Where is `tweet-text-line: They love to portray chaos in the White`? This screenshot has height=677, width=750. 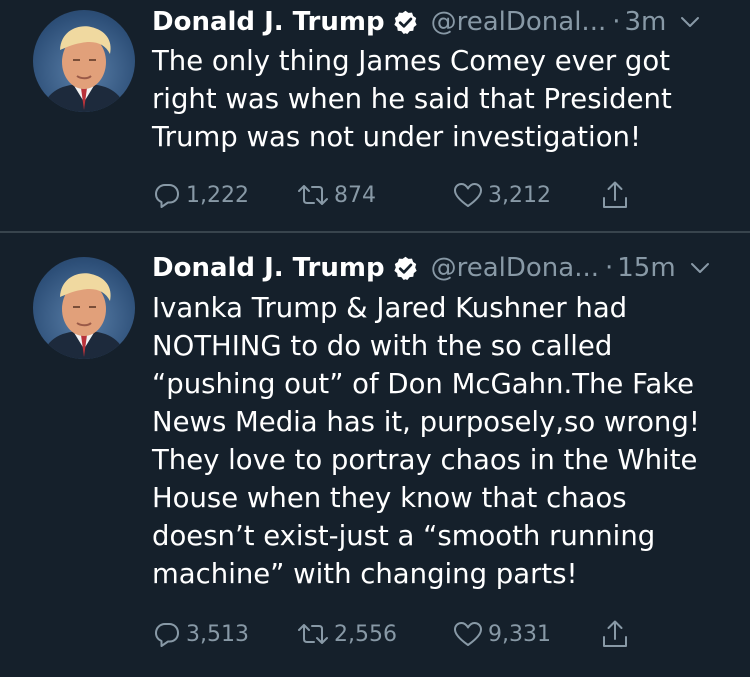
tweet-text-line: They love to portray chaos in the White is located at coordinates (425, 460).